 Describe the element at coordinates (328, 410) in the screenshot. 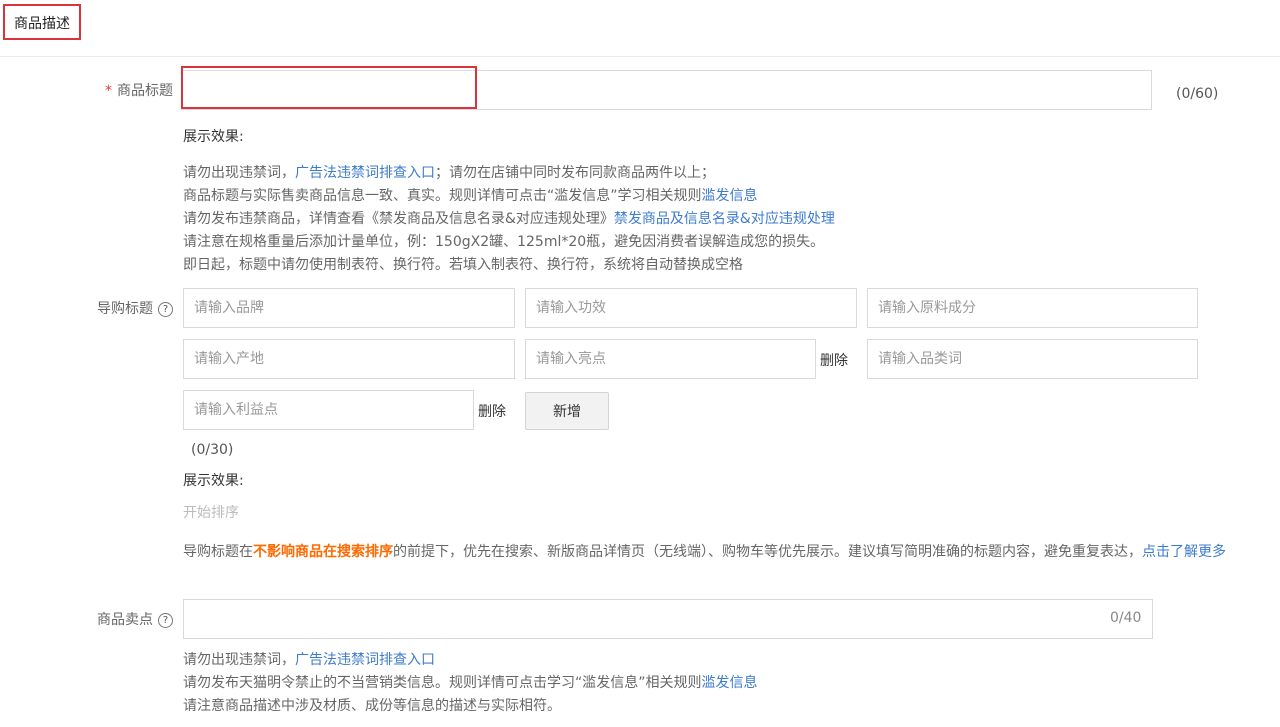

I see `benefit-input` at that location.